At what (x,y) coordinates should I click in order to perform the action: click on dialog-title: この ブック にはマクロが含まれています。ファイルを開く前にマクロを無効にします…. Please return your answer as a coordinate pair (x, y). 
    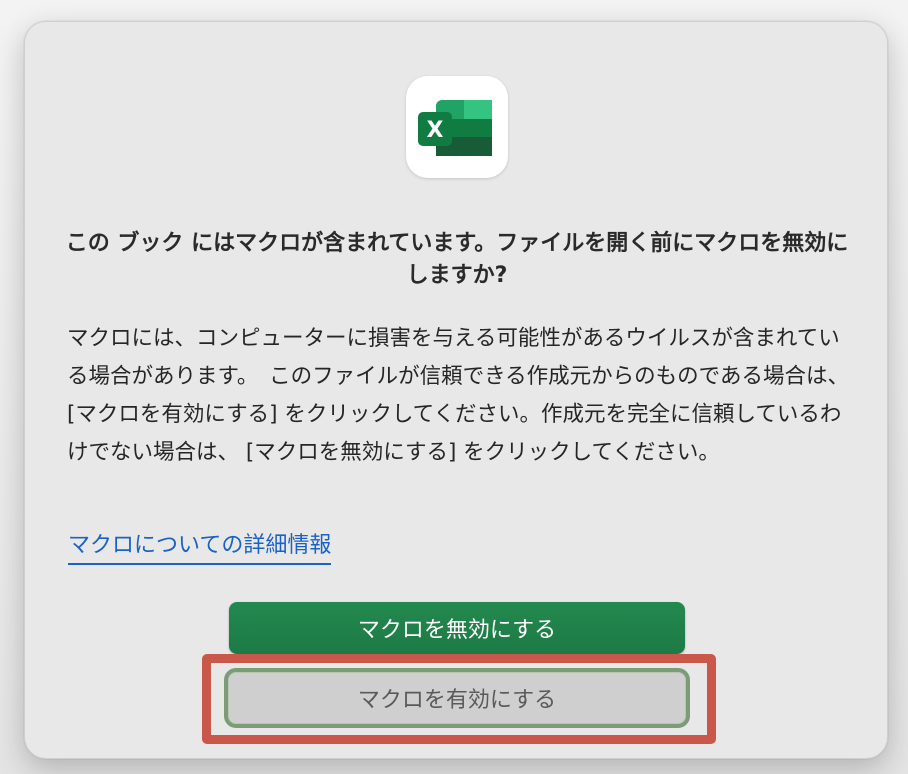
    Looking at the image, I should click on (457, 259).